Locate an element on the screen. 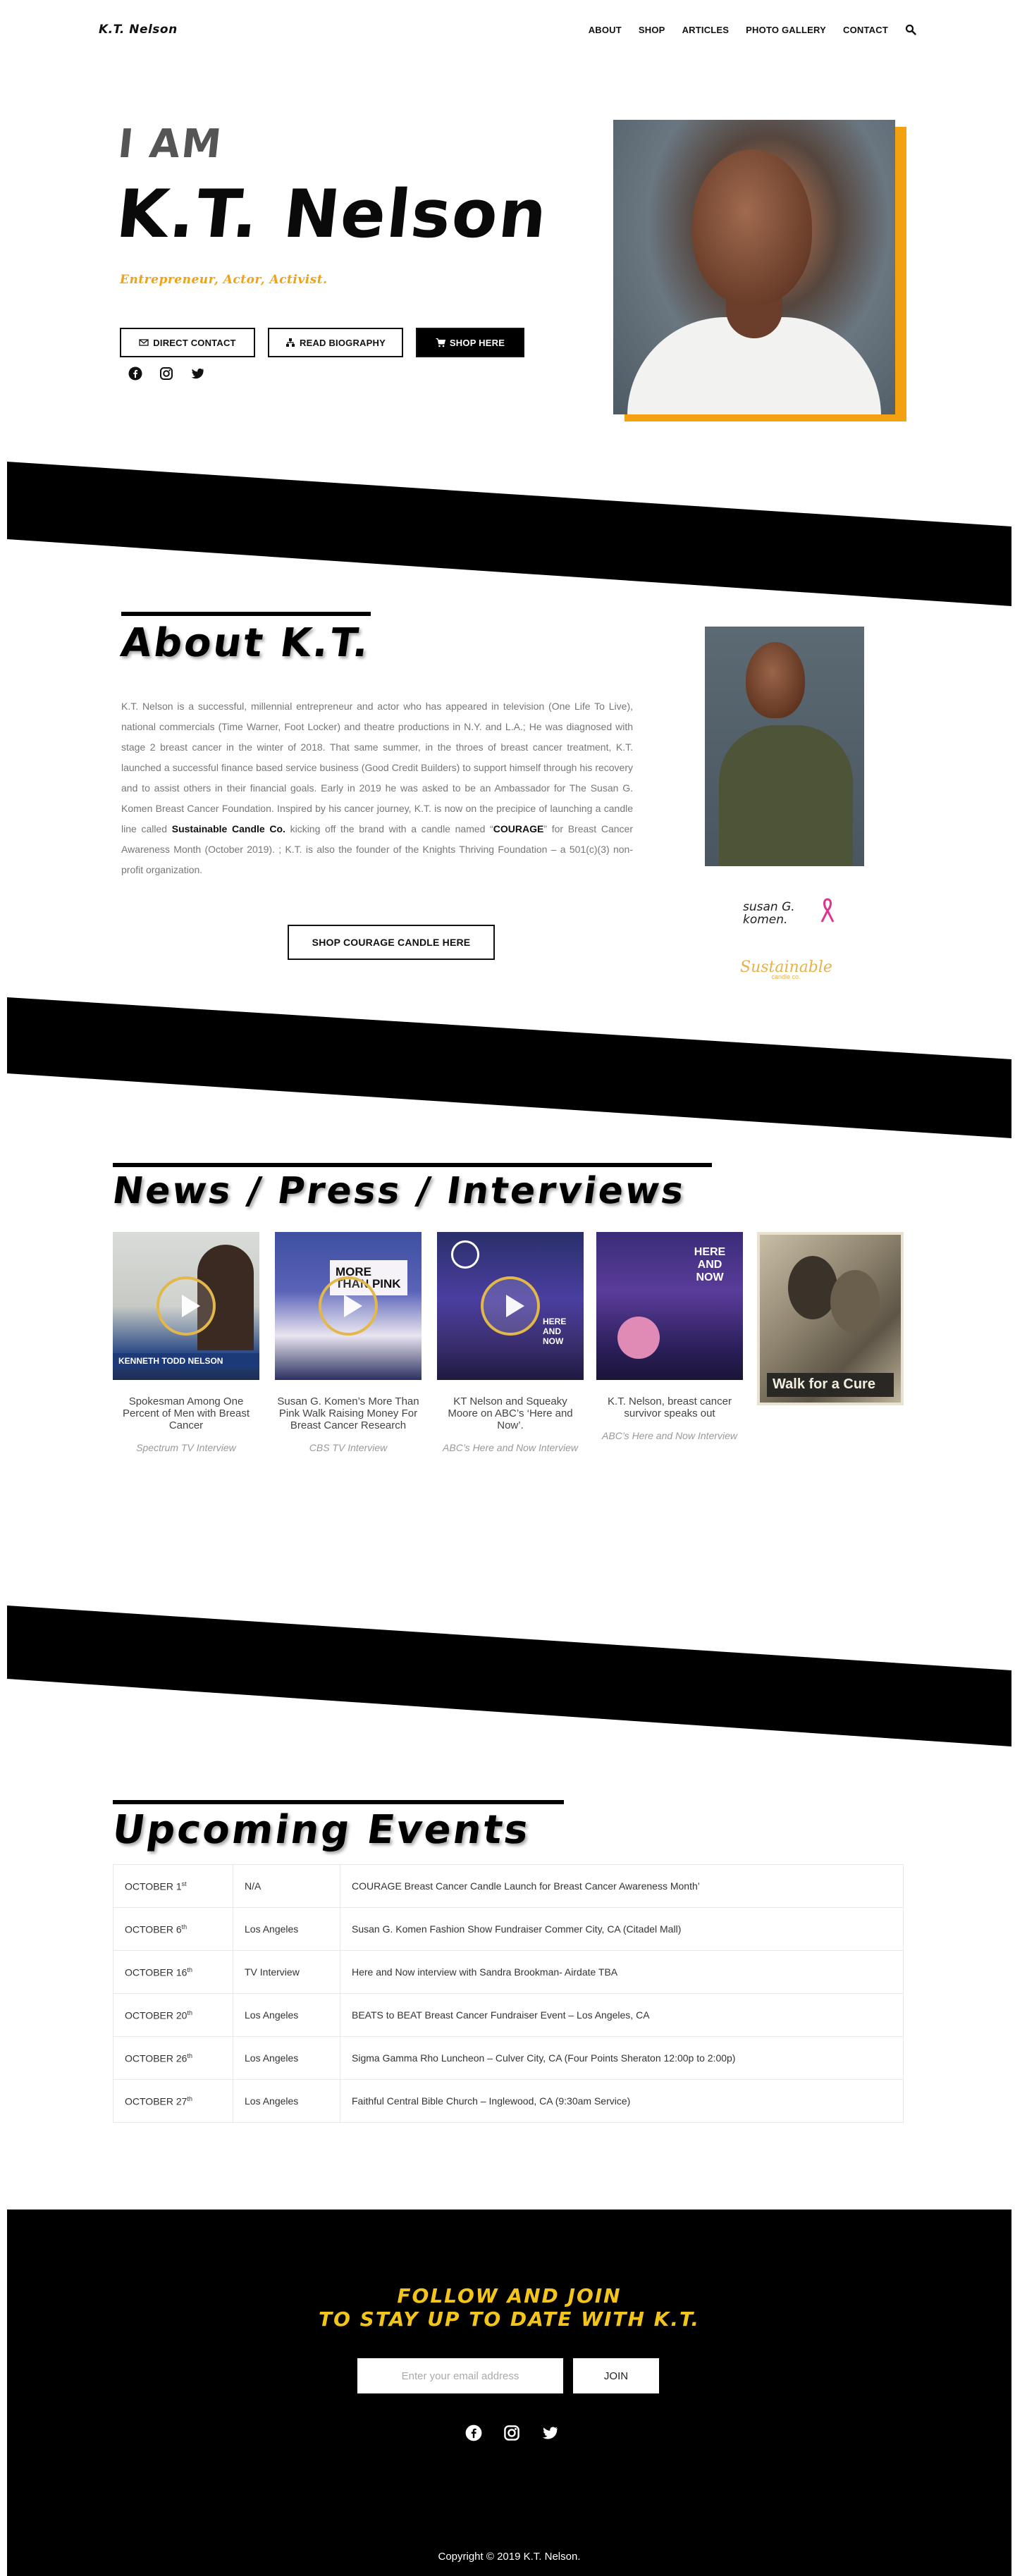 The width and height of the screenshot is (1015, 2576). about-portrait is located at coordinates (784, 746).